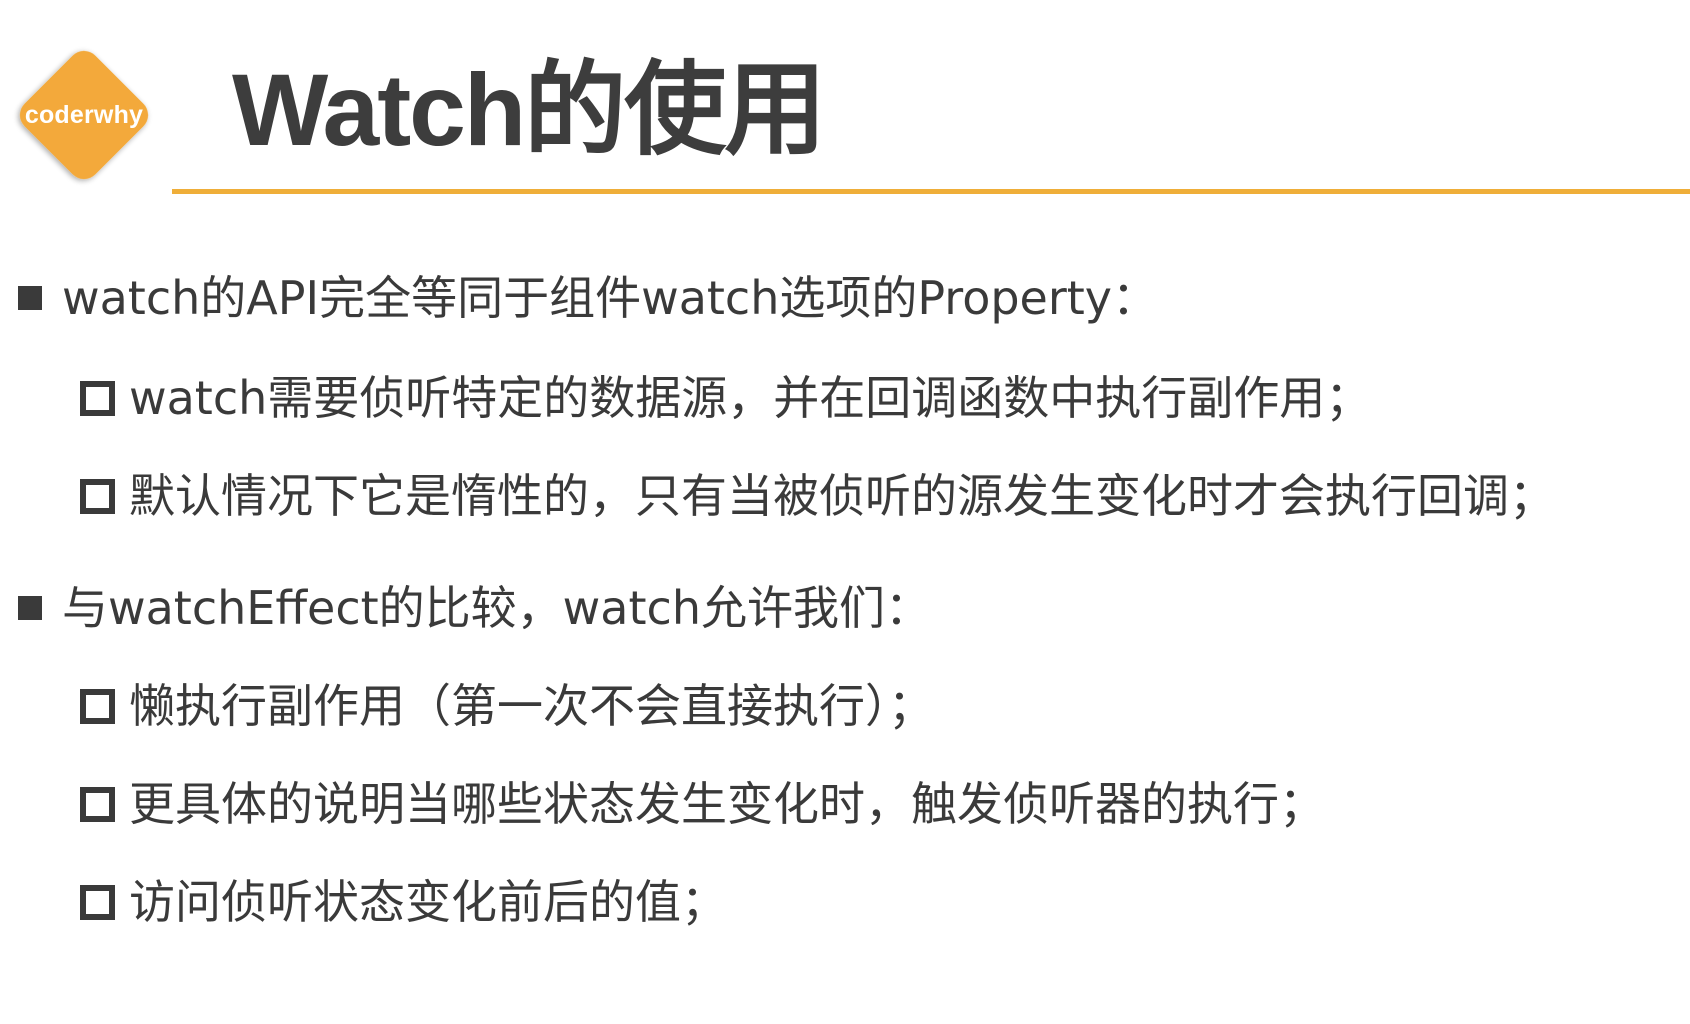  I want to click on sub-list-item-text: 懒执行副作用（第一次不会直接执行）；, so click(531, 706).